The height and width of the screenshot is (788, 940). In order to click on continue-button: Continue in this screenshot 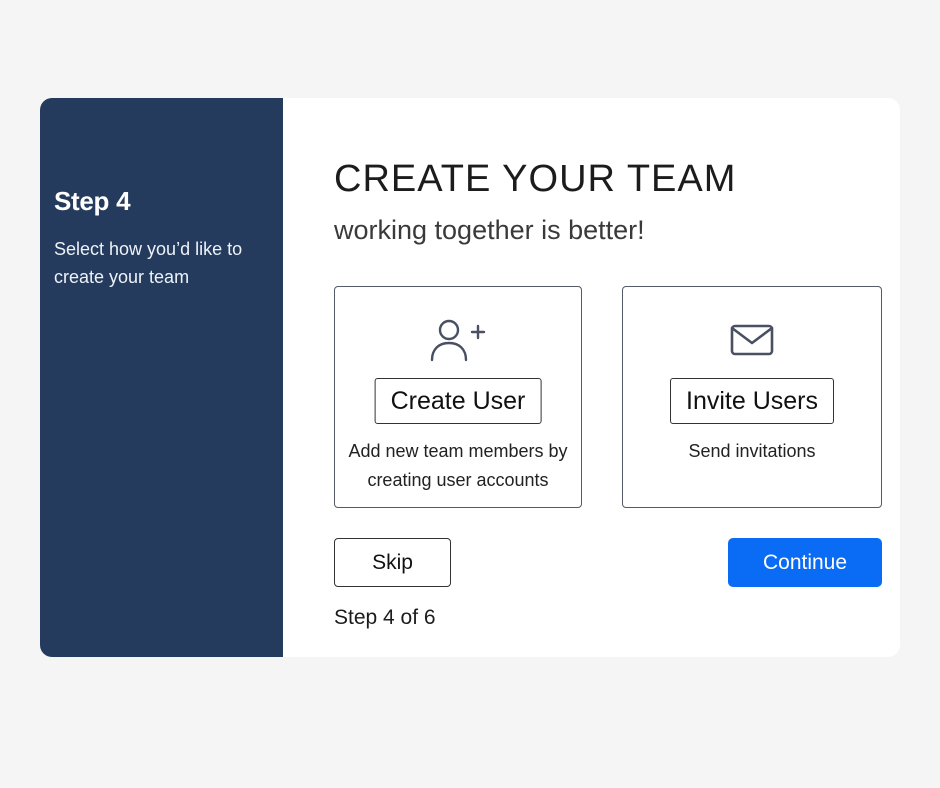, I will do `click(805, 562)`.